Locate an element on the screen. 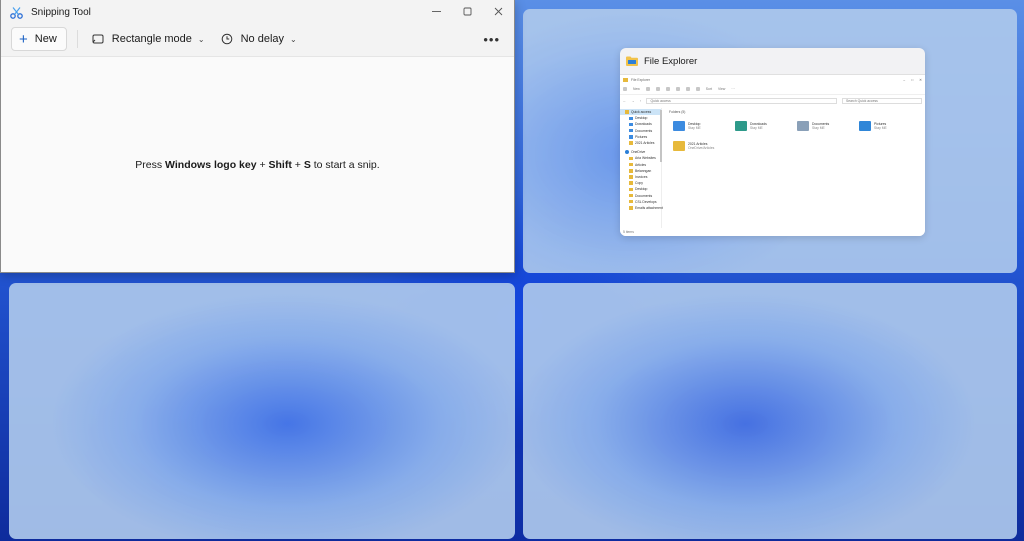 This screenshot has width=1024, height=541. up-icon: ↑ is located at coordinates (640, 101).